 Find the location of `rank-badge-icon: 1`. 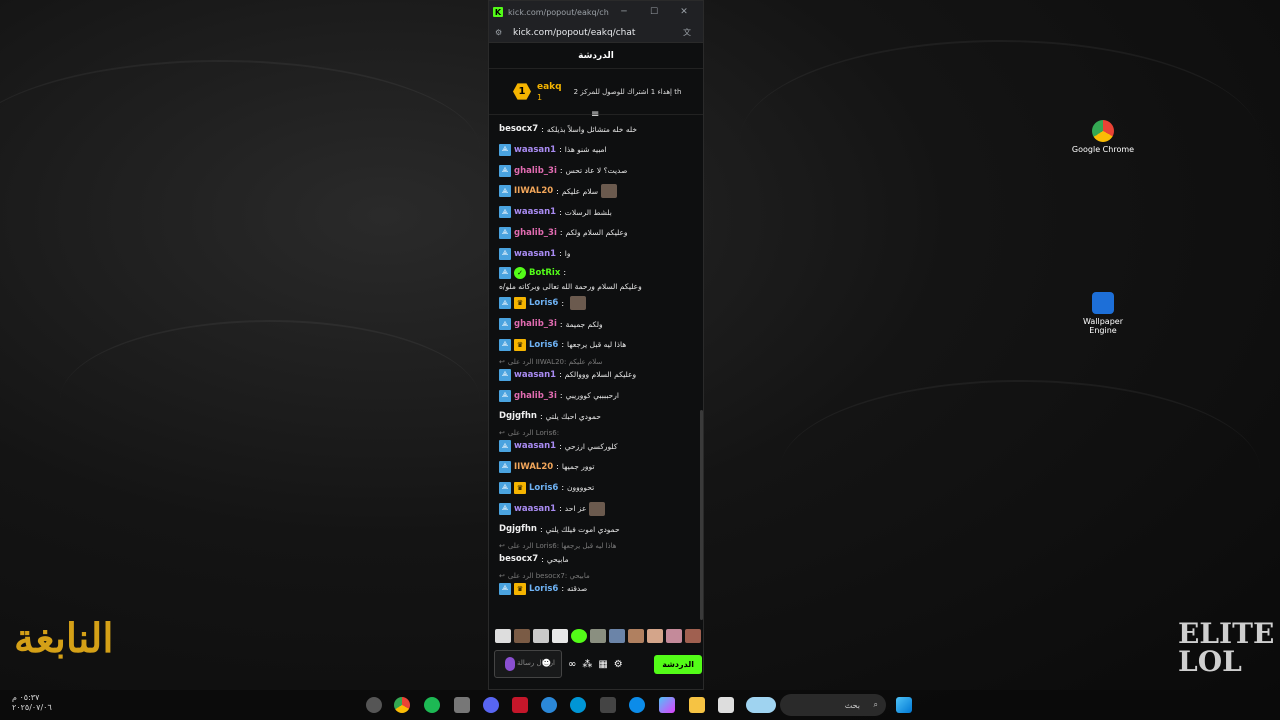

rank-badge-icon: 1 is located at coordinates (522, 91).